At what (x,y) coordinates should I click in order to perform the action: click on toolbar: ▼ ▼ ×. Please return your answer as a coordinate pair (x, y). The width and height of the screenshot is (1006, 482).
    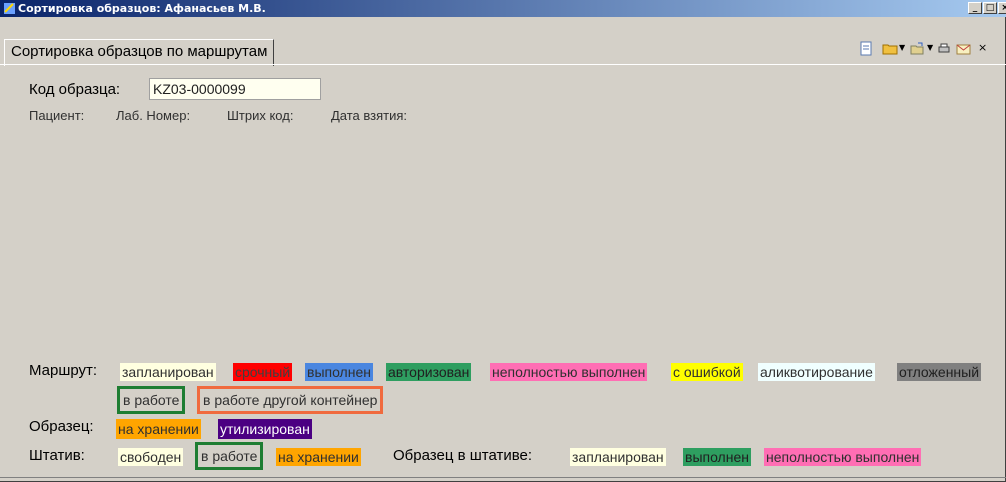
    Looking at the image, I should click on (932, 51).